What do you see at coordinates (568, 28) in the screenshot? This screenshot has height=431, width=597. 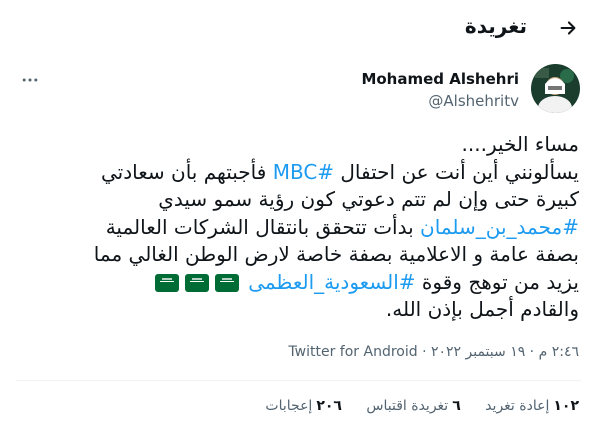 I see `back-arrow-icon` at bounding box center [568, 28].